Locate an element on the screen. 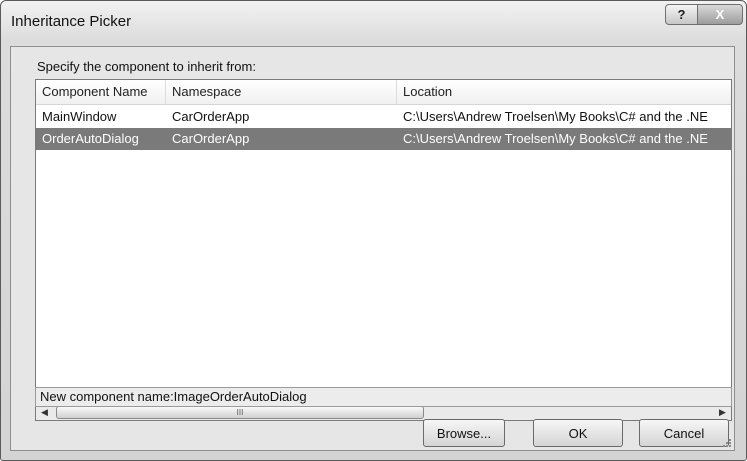 This screenshot has width=747, height=461. cancel-button: Cancel is located at coordinates (684, 433).